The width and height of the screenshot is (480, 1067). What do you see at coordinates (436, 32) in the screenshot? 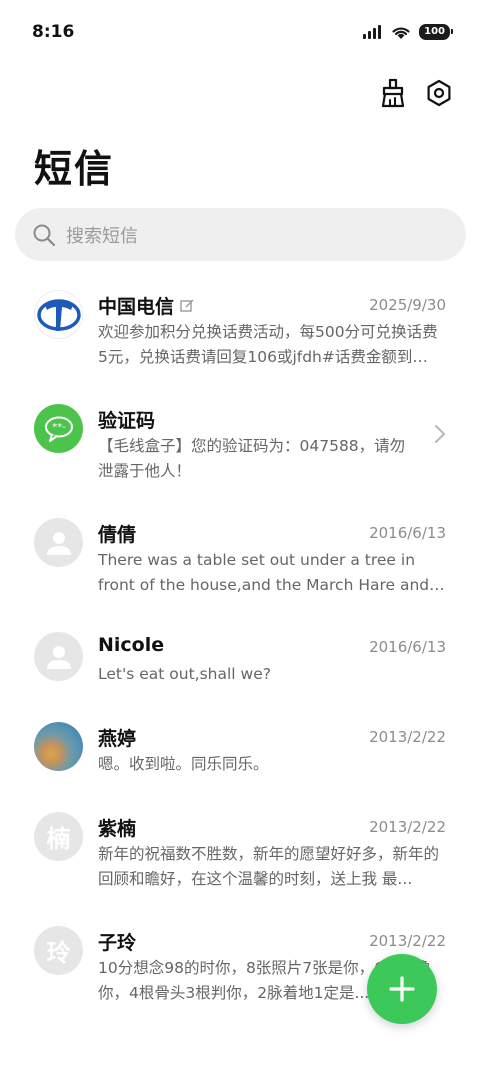
I see `battery-indicator: 100` at bounding box center [436, 32].